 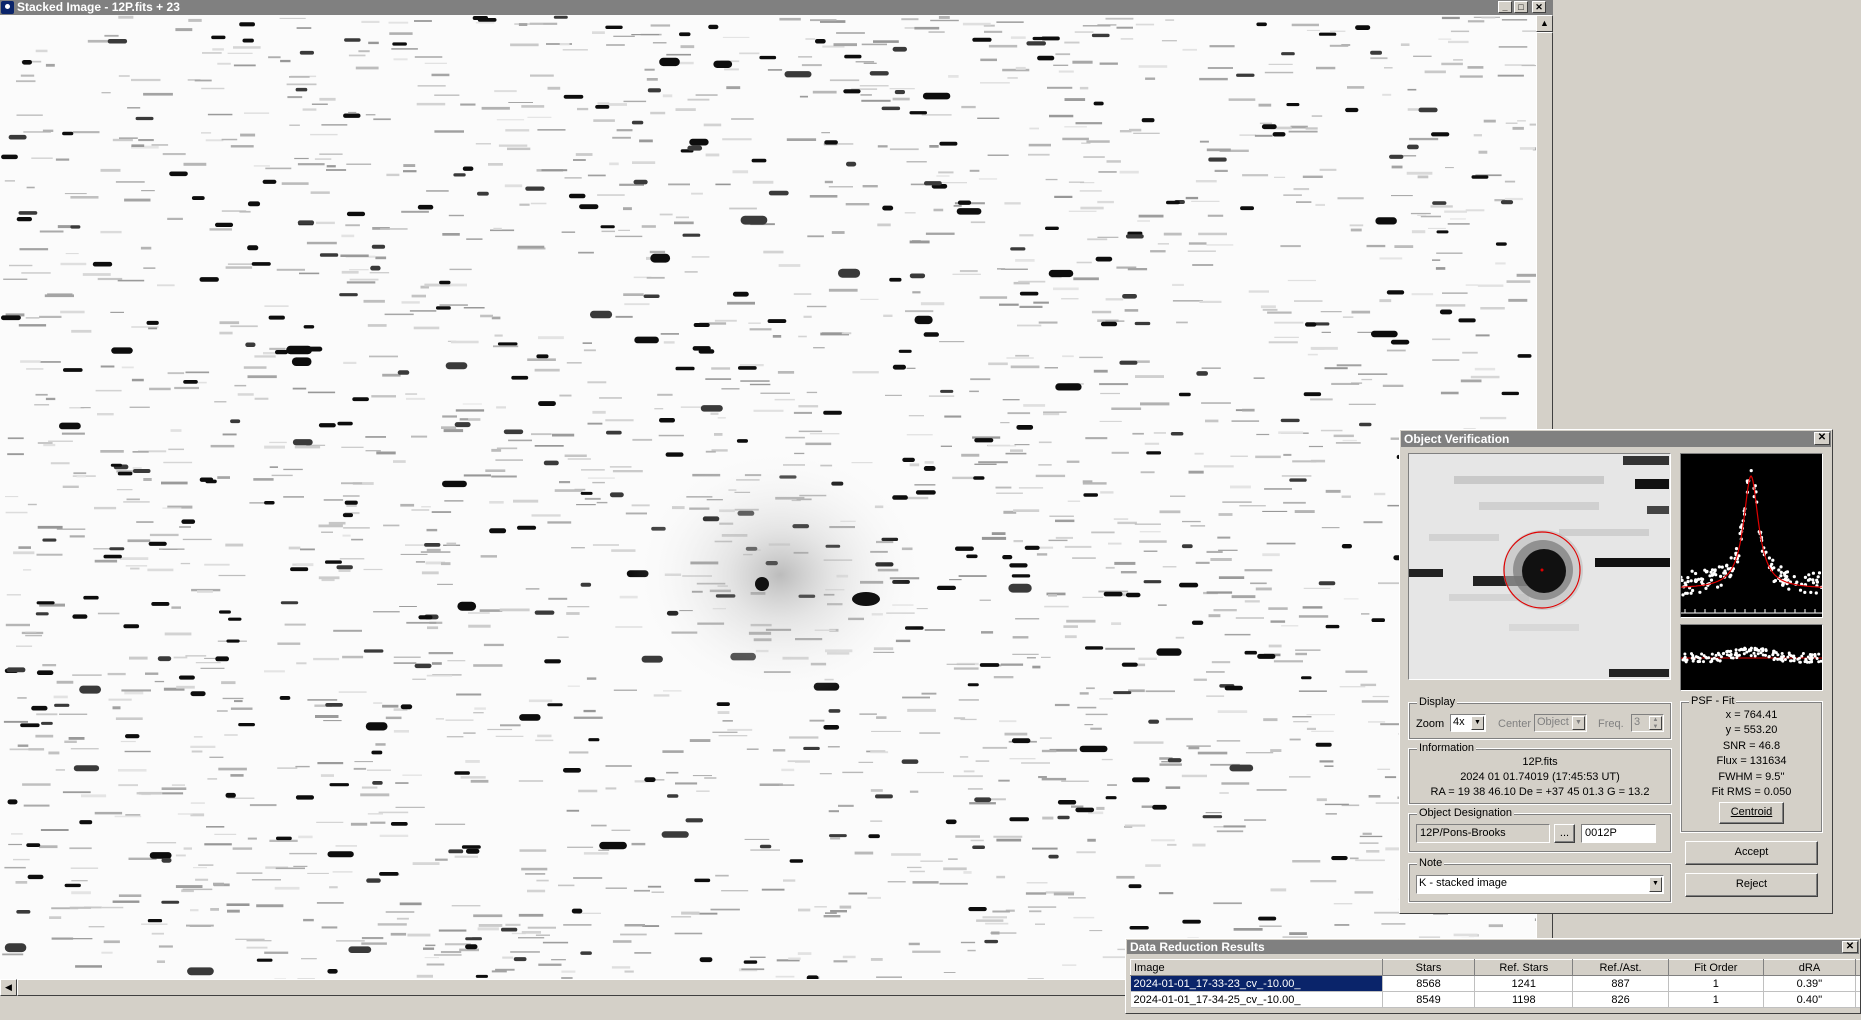 What do you see at coordinates (1524, 967) in the screenshot?
I see `results-column-header: Ref. Stars` at bounding box center [1524, 967].